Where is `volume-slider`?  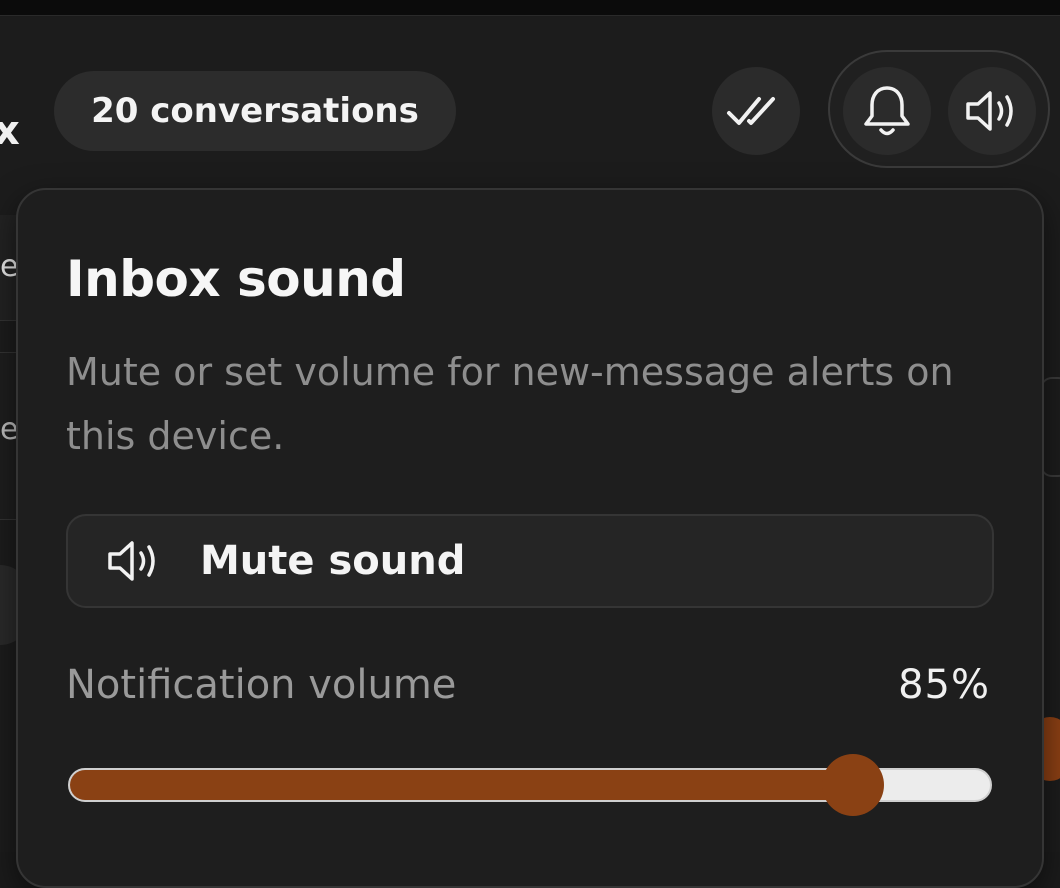 volume-slider is located at coordinates (530, 785).